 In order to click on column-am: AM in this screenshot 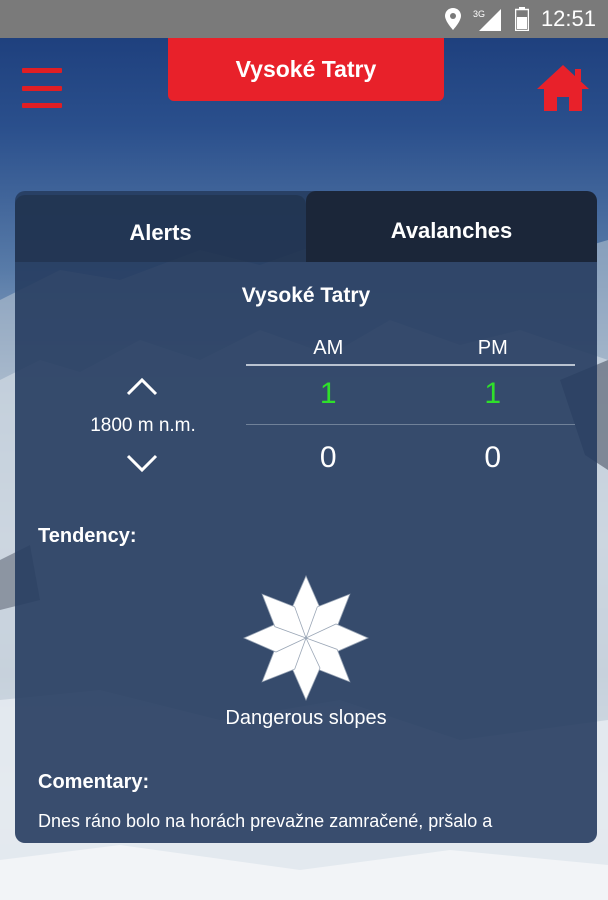, I will do `click(328, 348)`.